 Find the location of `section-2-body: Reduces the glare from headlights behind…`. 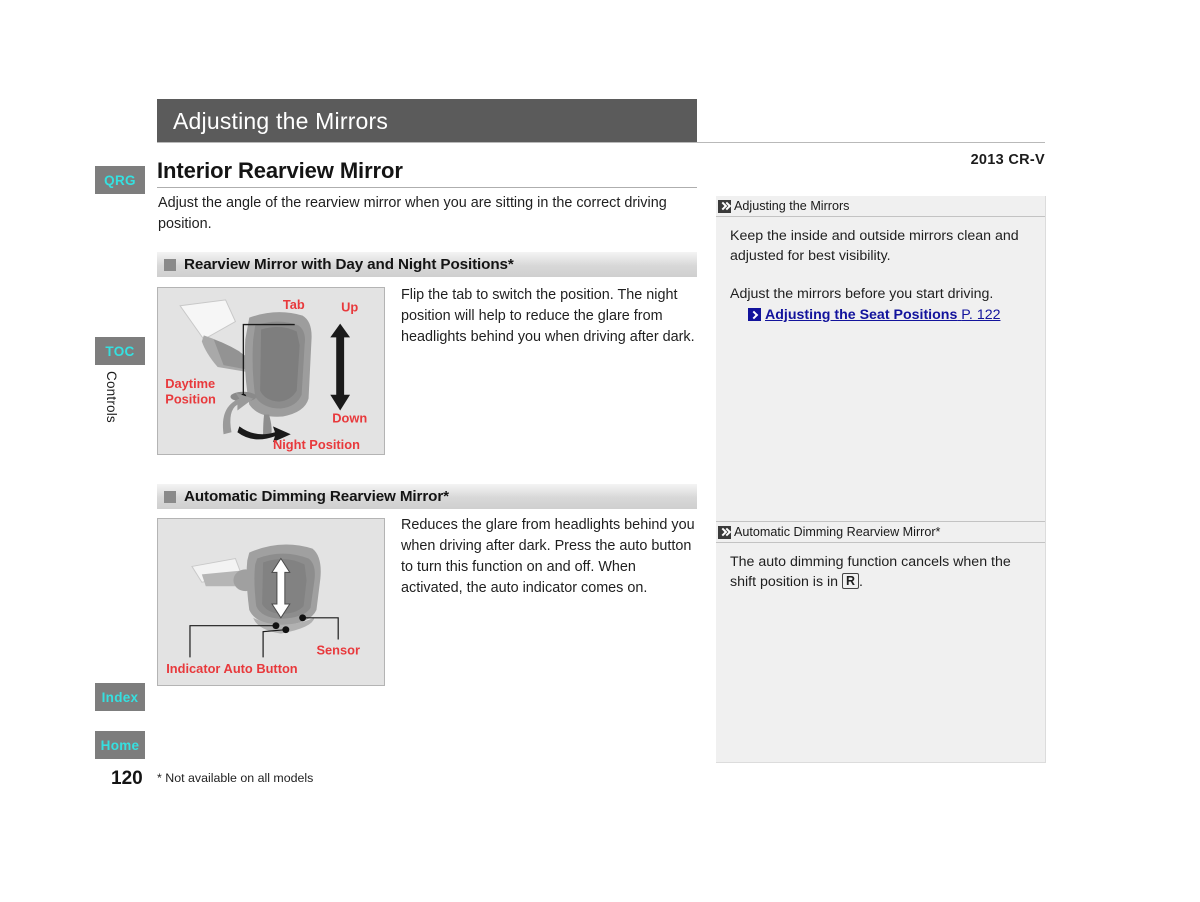

section-2-body: Reduces the glare from headlights behind… is located at coordinates (548, 556).